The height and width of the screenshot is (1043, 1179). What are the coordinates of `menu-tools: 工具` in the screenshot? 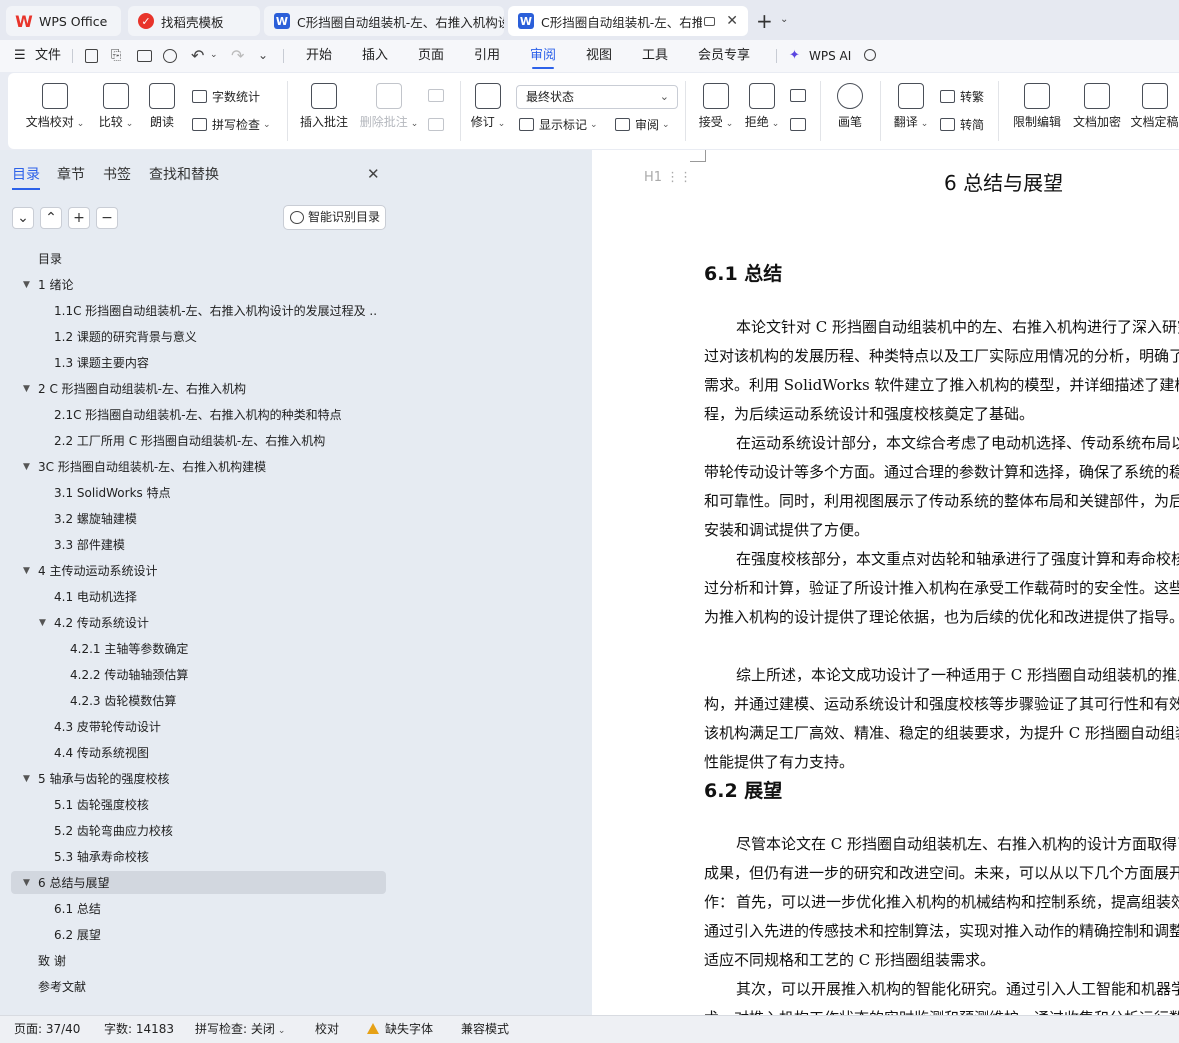 It's located at (655, 56).